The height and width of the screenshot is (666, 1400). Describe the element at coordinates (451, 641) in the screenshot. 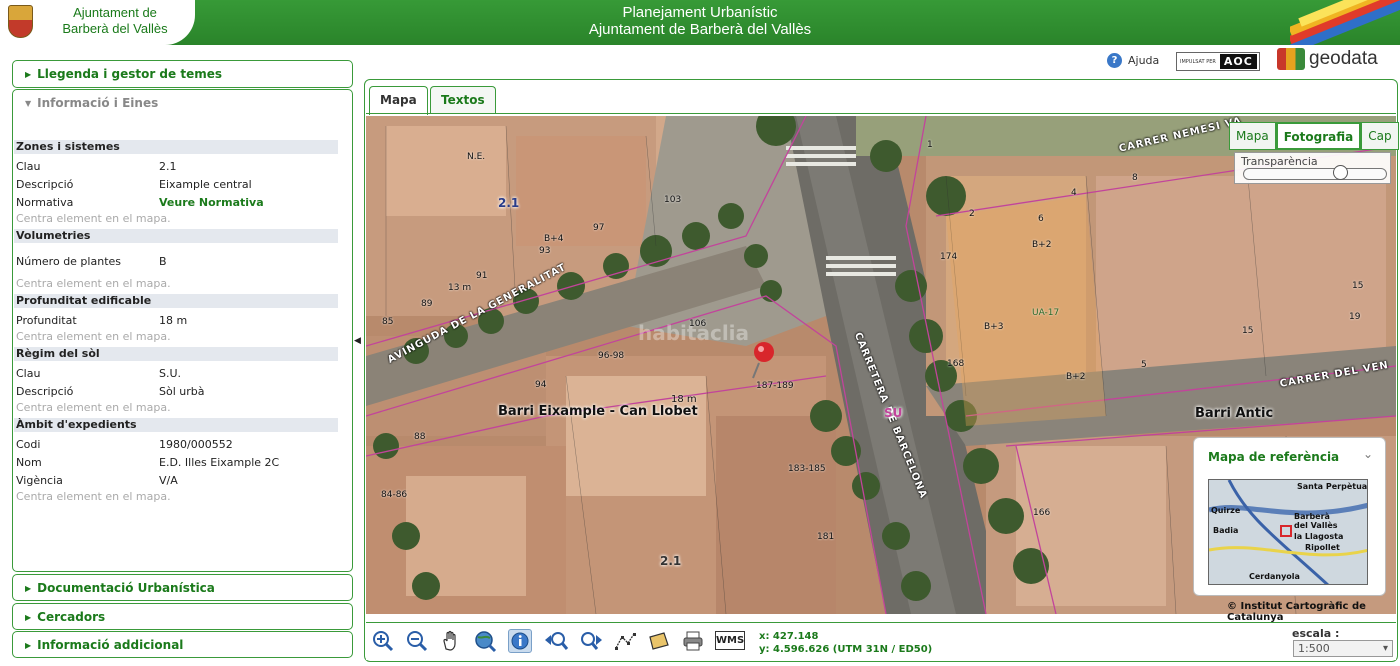

I see `pan-button` at that location.